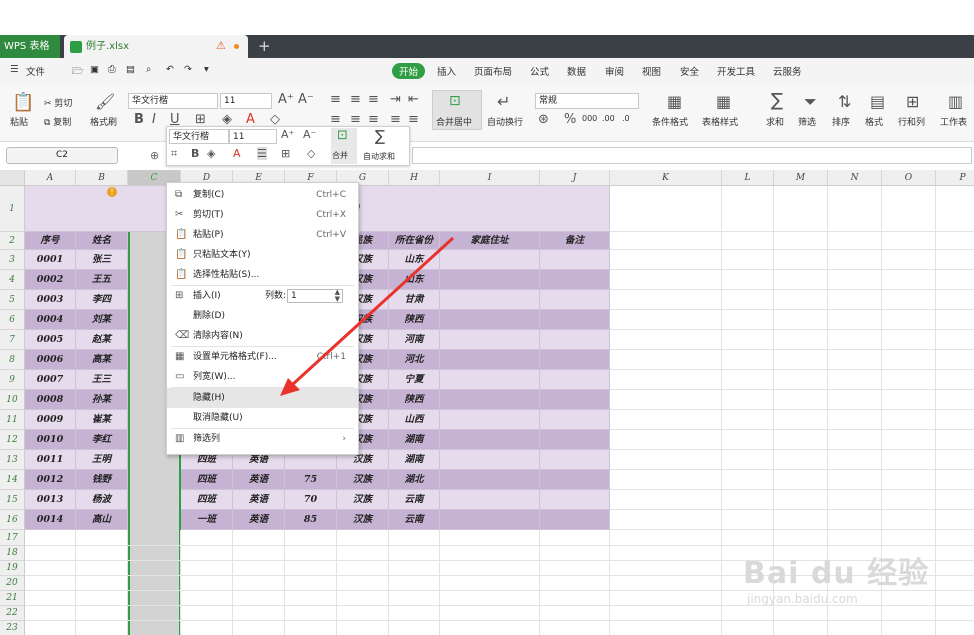  I want to click on watermark-brand: Bai du 经验, so click(836, 573).